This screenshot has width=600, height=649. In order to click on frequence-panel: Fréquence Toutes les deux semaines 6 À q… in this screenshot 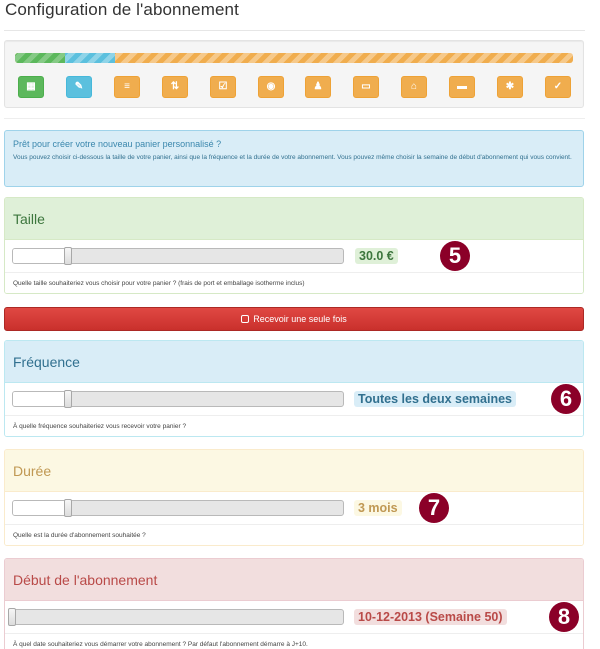, I will do `click(294, 388)`.